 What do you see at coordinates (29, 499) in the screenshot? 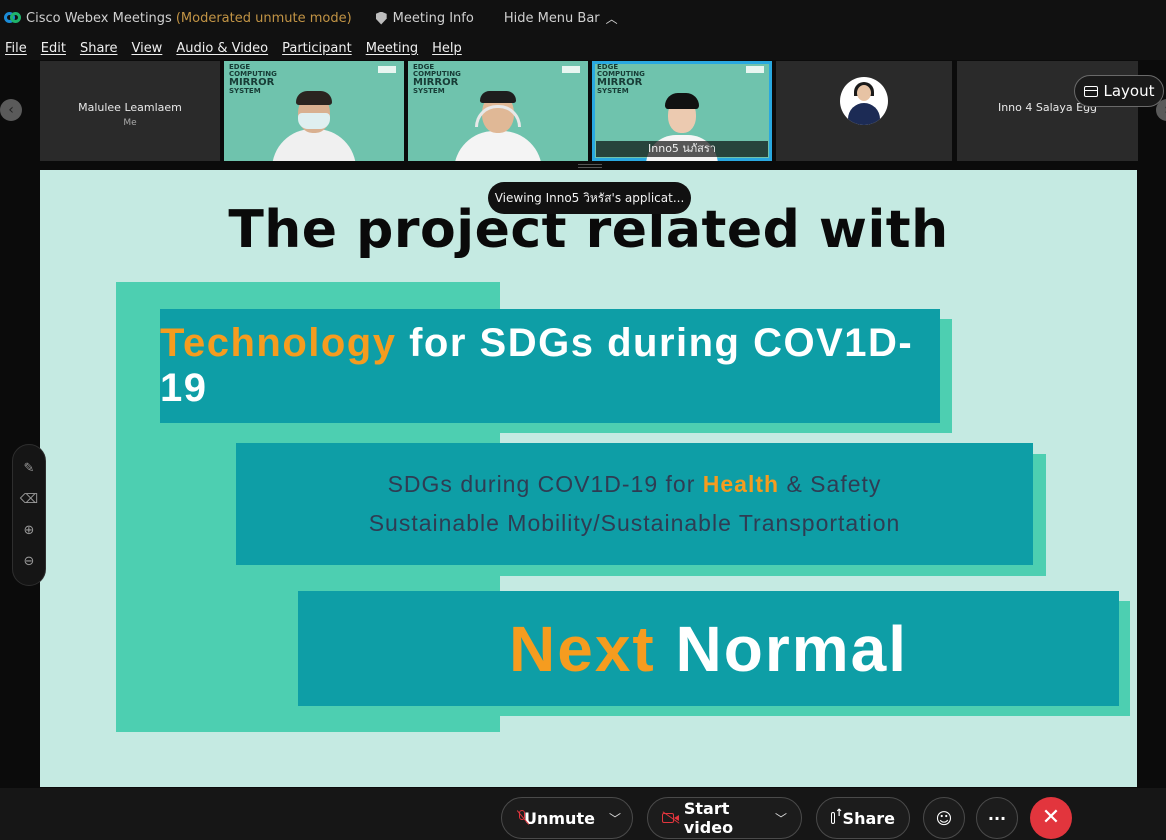
I see `eraser-icon: ⌫` at bounding box center [29, 499].